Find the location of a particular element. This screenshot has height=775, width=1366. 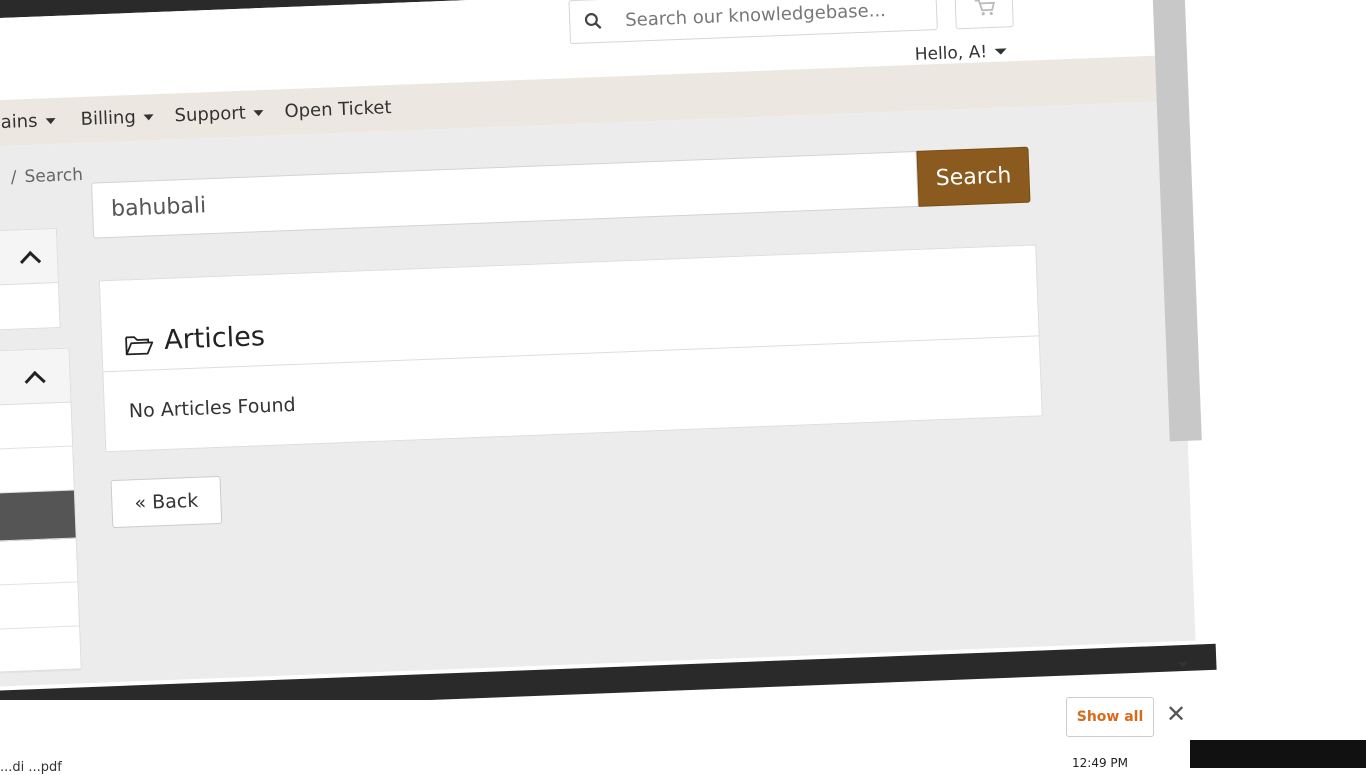

nav-item-support: Support is located at coordinates (219, 114).